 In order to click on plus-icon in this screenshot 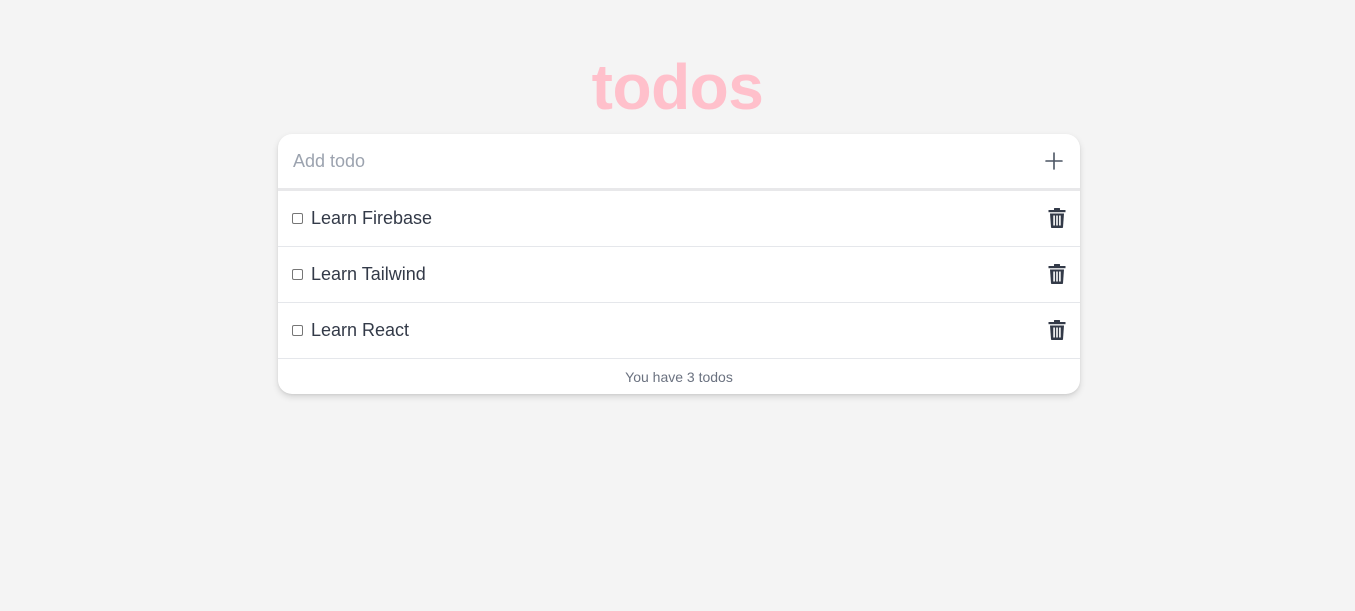, I will do `click(1054, 161)`.